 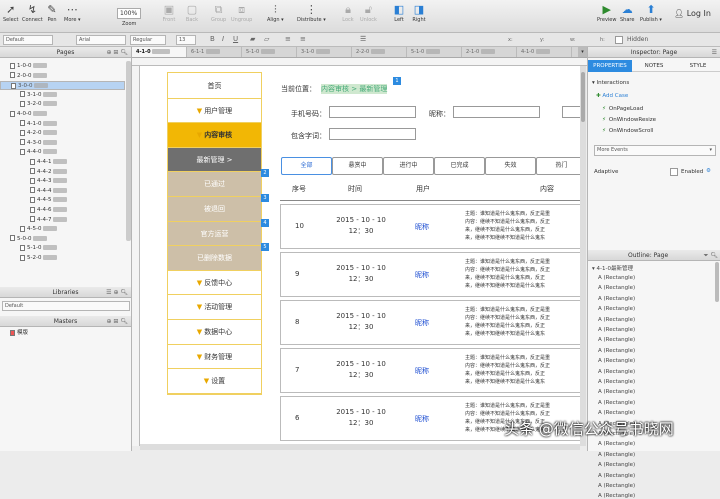 I want to click on menu-item: ▼ 财务管理, so click(x=214, y=356).